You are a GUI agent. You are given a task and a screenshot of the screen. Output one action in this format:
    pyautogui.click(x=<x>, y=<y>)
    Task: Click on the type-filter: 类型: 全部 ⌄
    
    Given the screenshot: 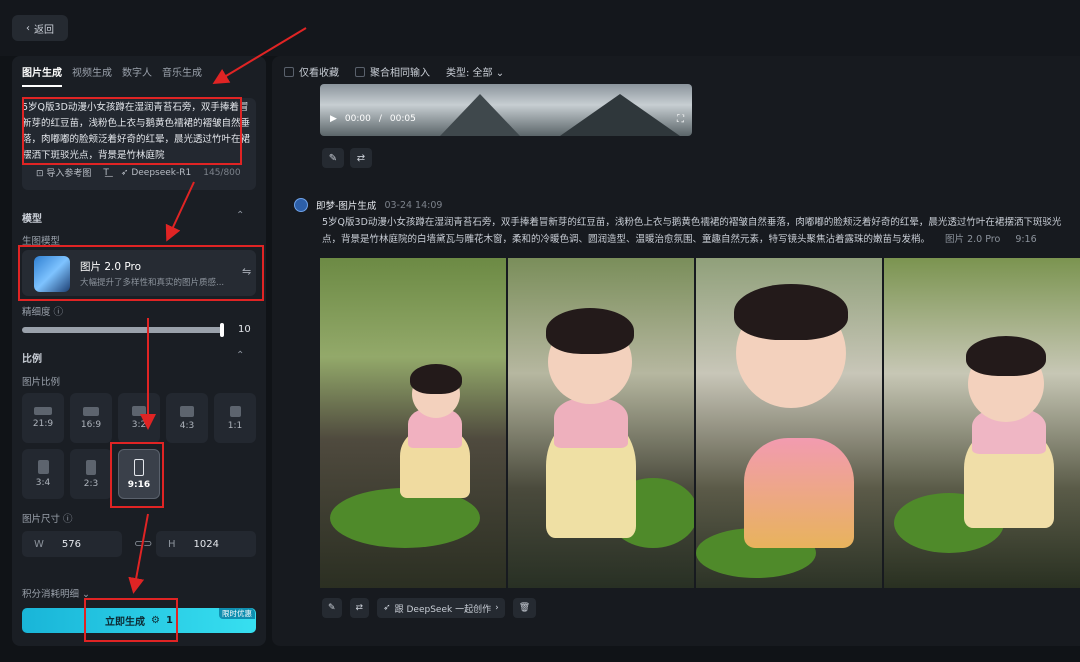 What is the action you would take?
    pyautogui.click(x=475, y=71)
    